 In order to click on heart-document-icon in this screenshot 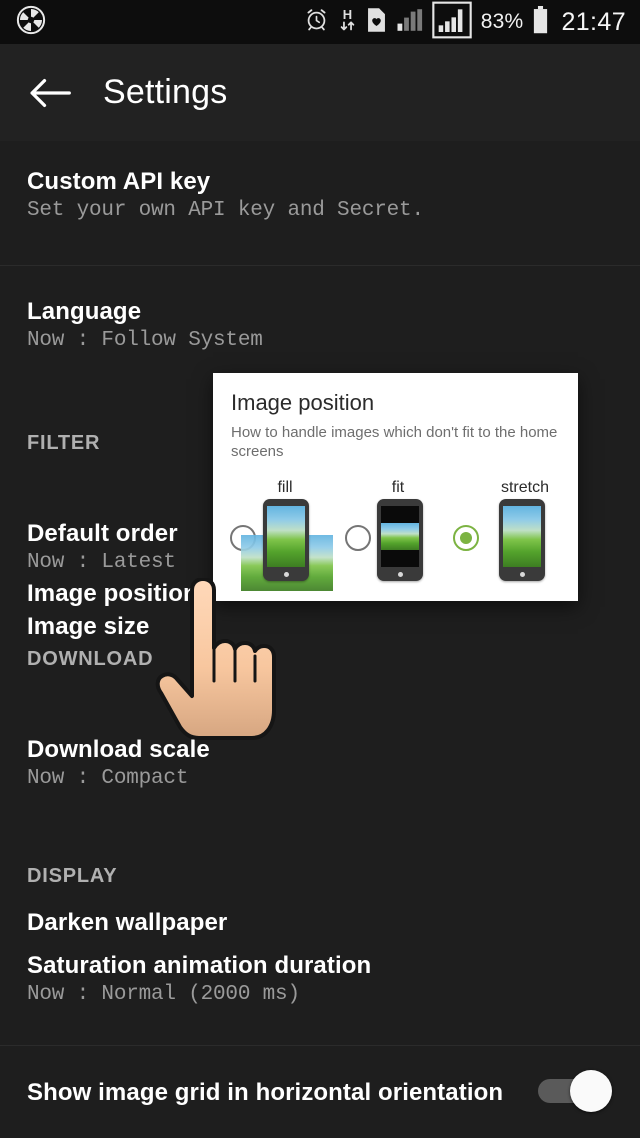, I will do `click(376, 22)`.